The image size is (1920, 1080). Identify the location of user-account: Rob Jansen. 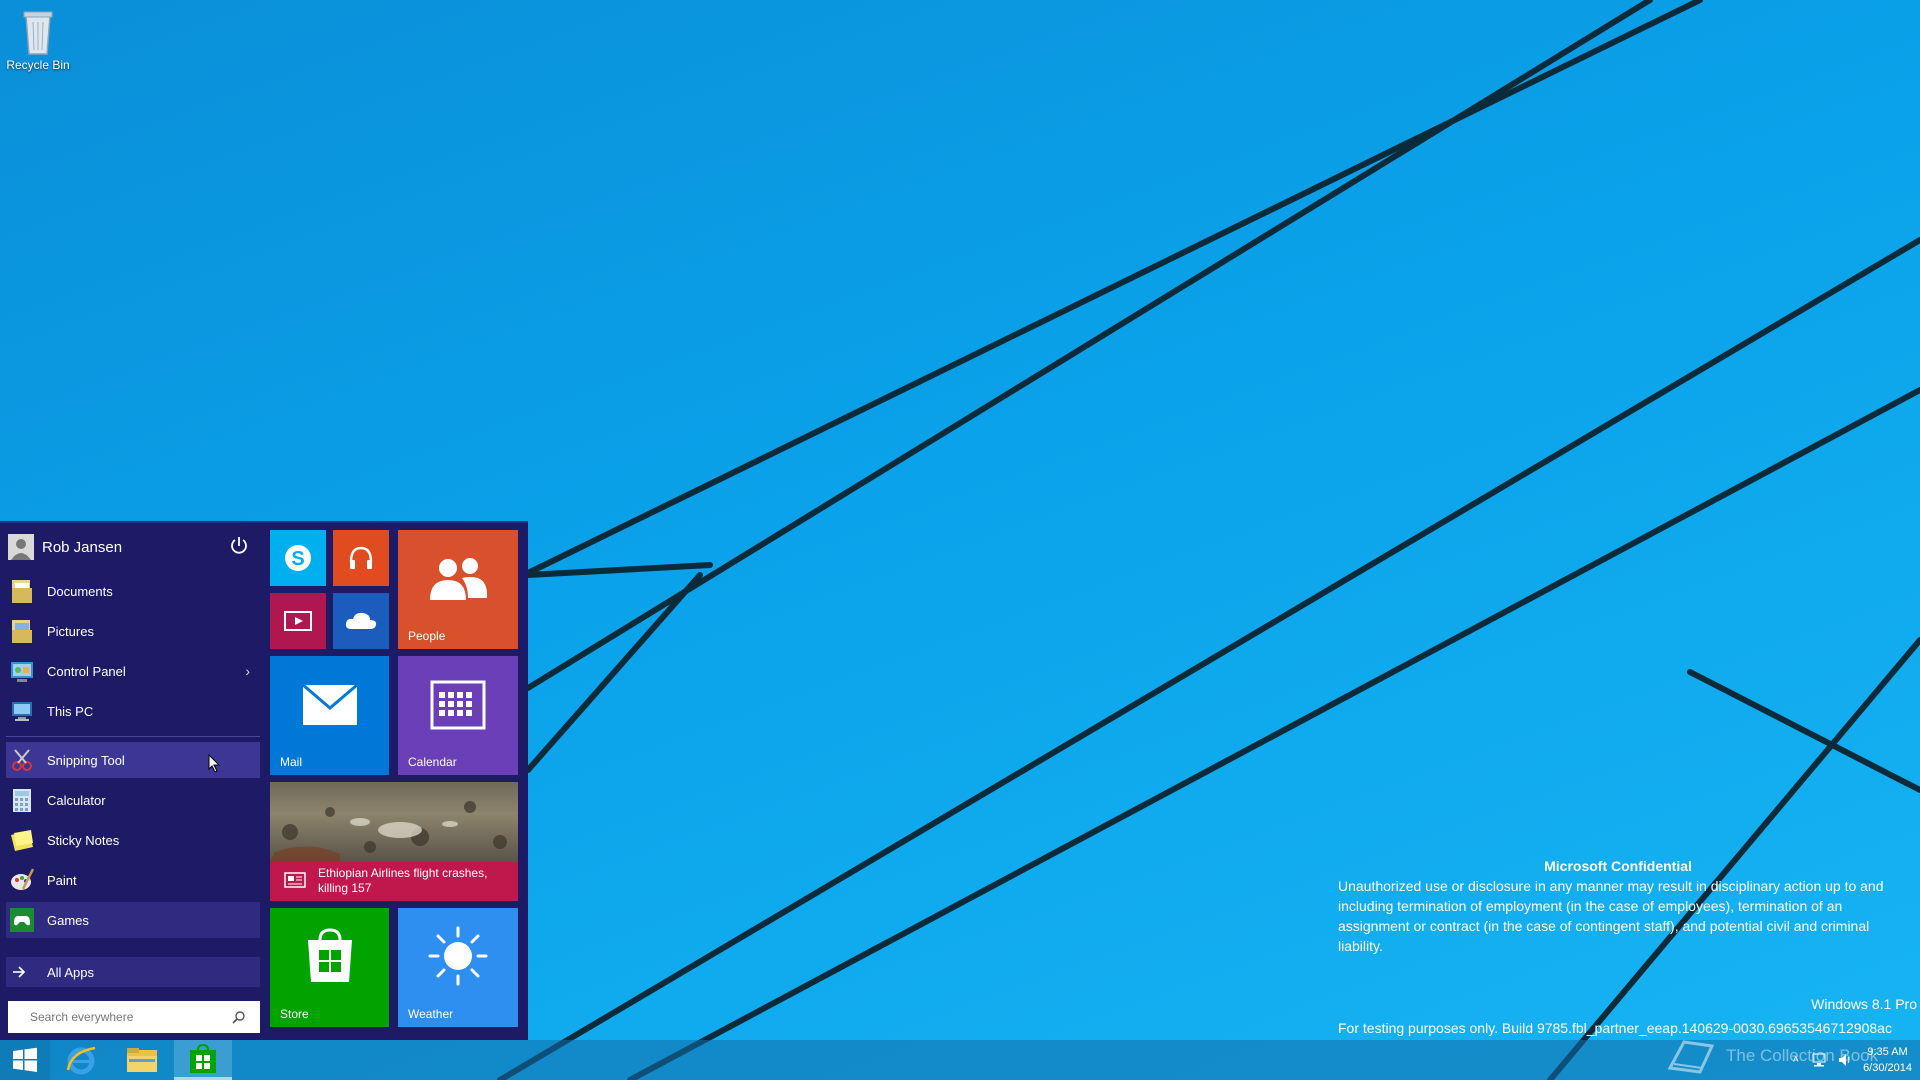
(132, 547).